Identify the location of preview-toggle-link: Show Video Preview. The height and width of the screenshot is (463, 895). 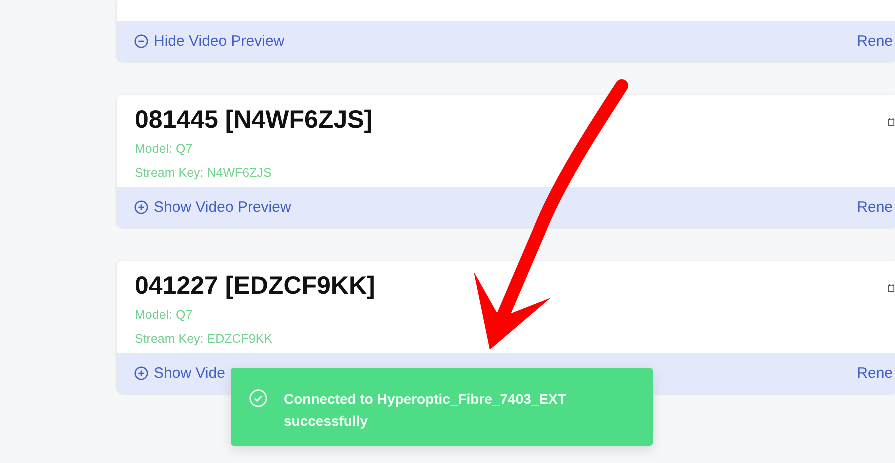
(213, 207).